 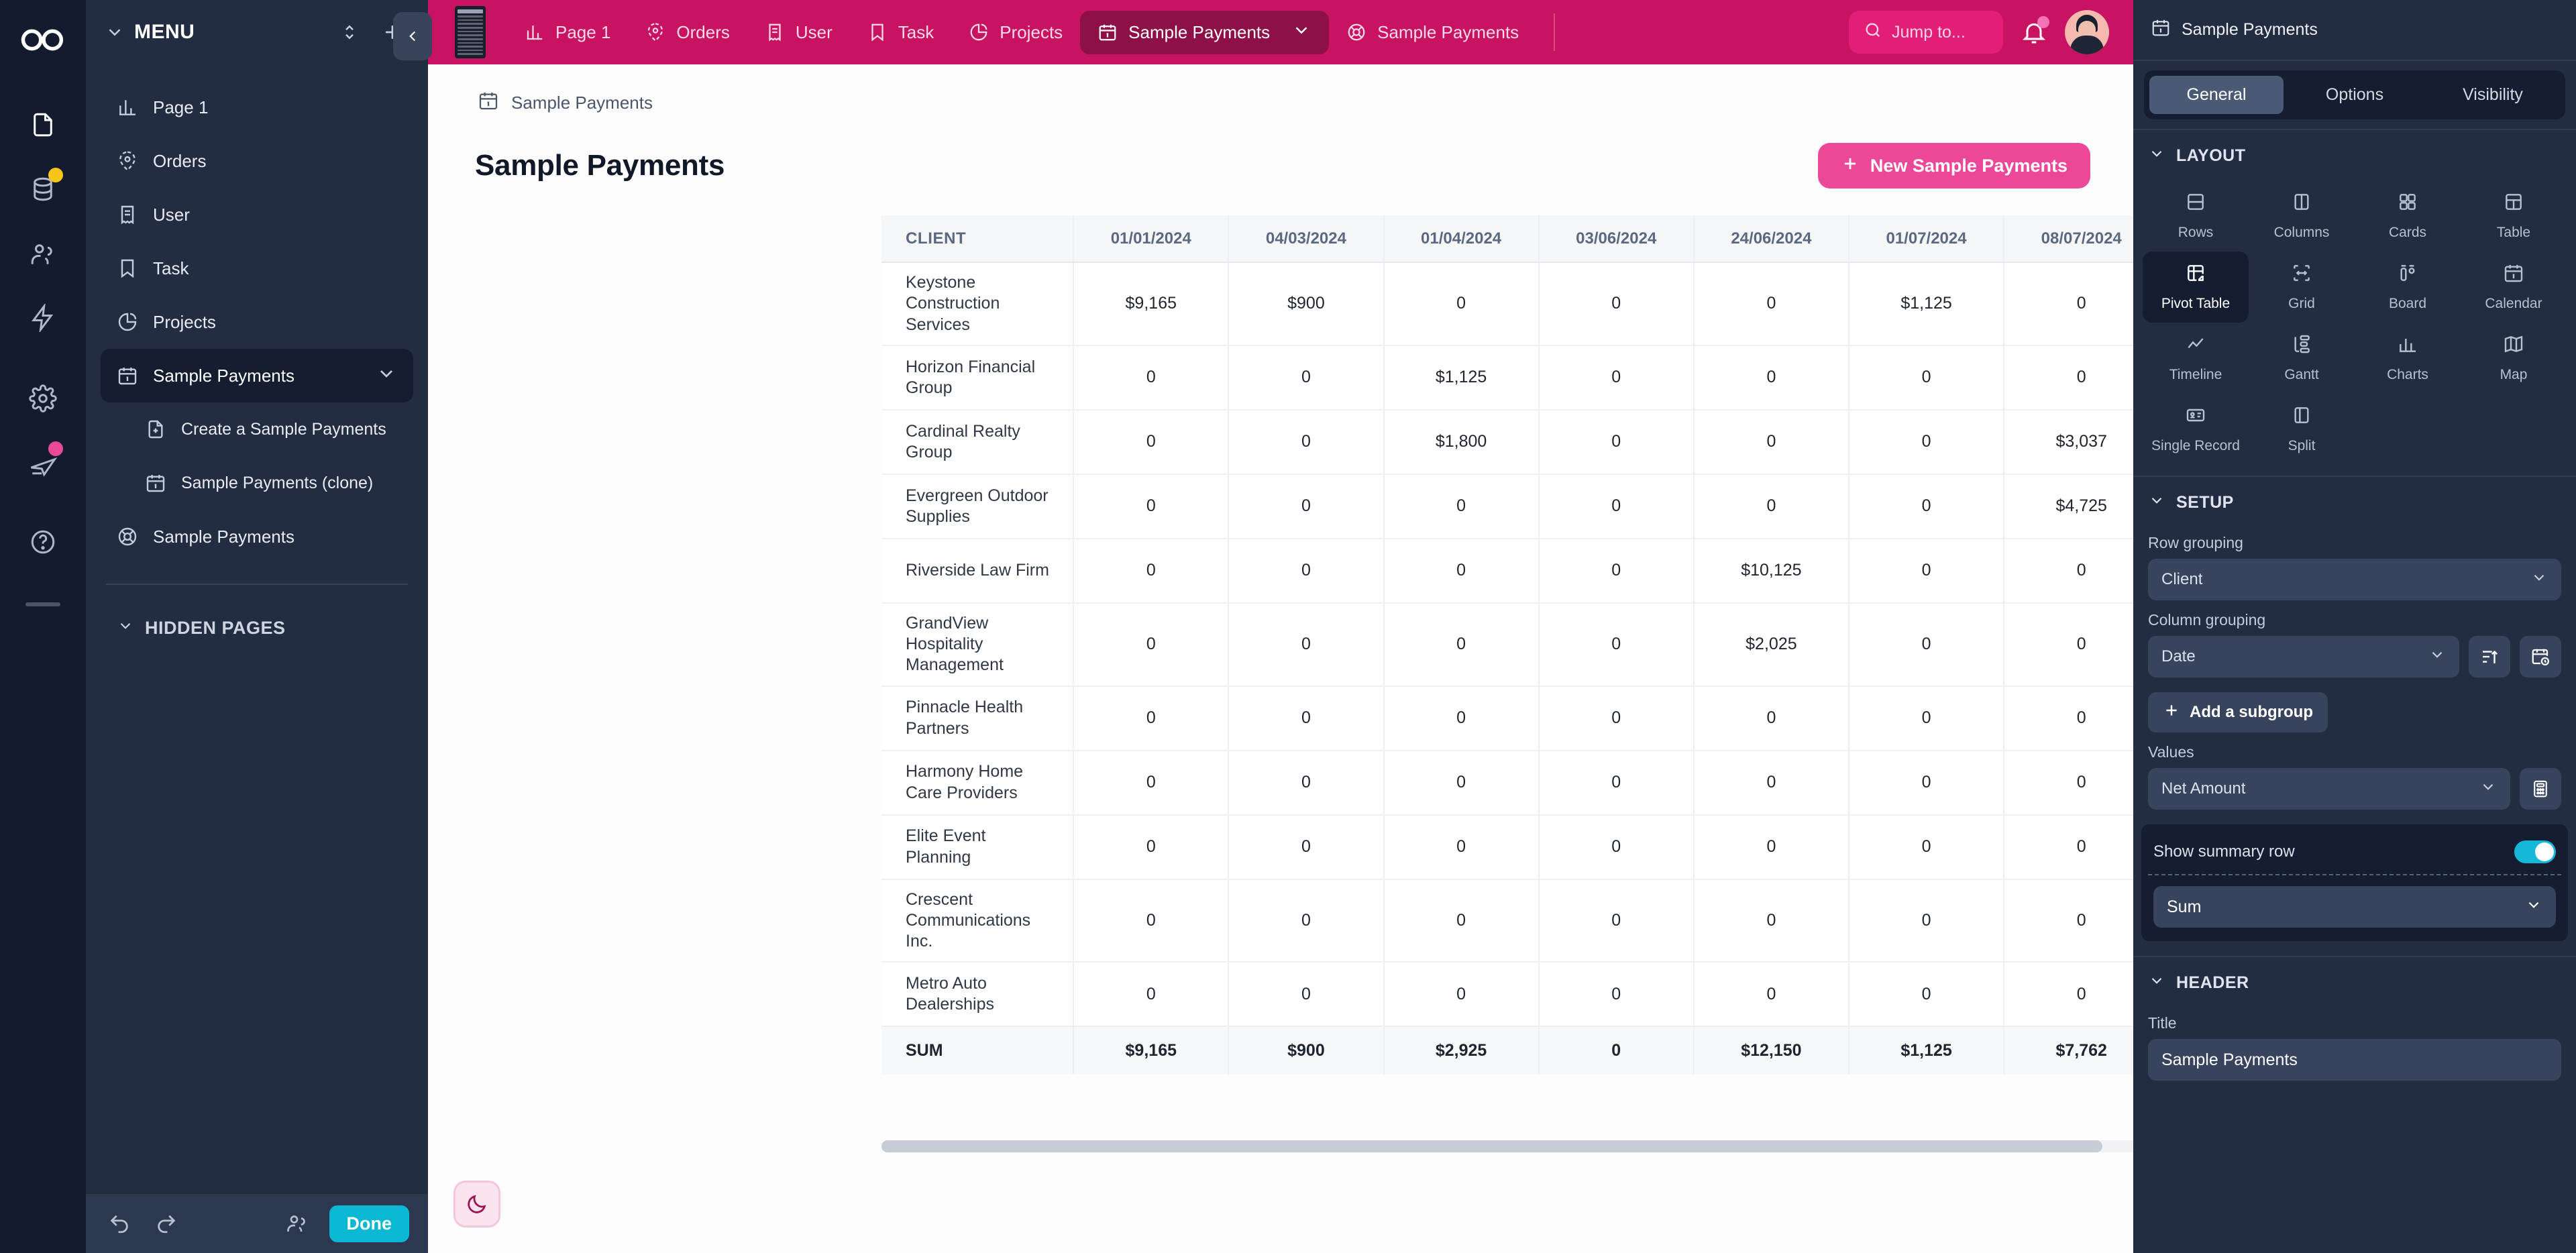 What do you see at coordinates (2355, 95) in the screenshot?
I see `tab-options: Options` at bounding box center [2355, 95].